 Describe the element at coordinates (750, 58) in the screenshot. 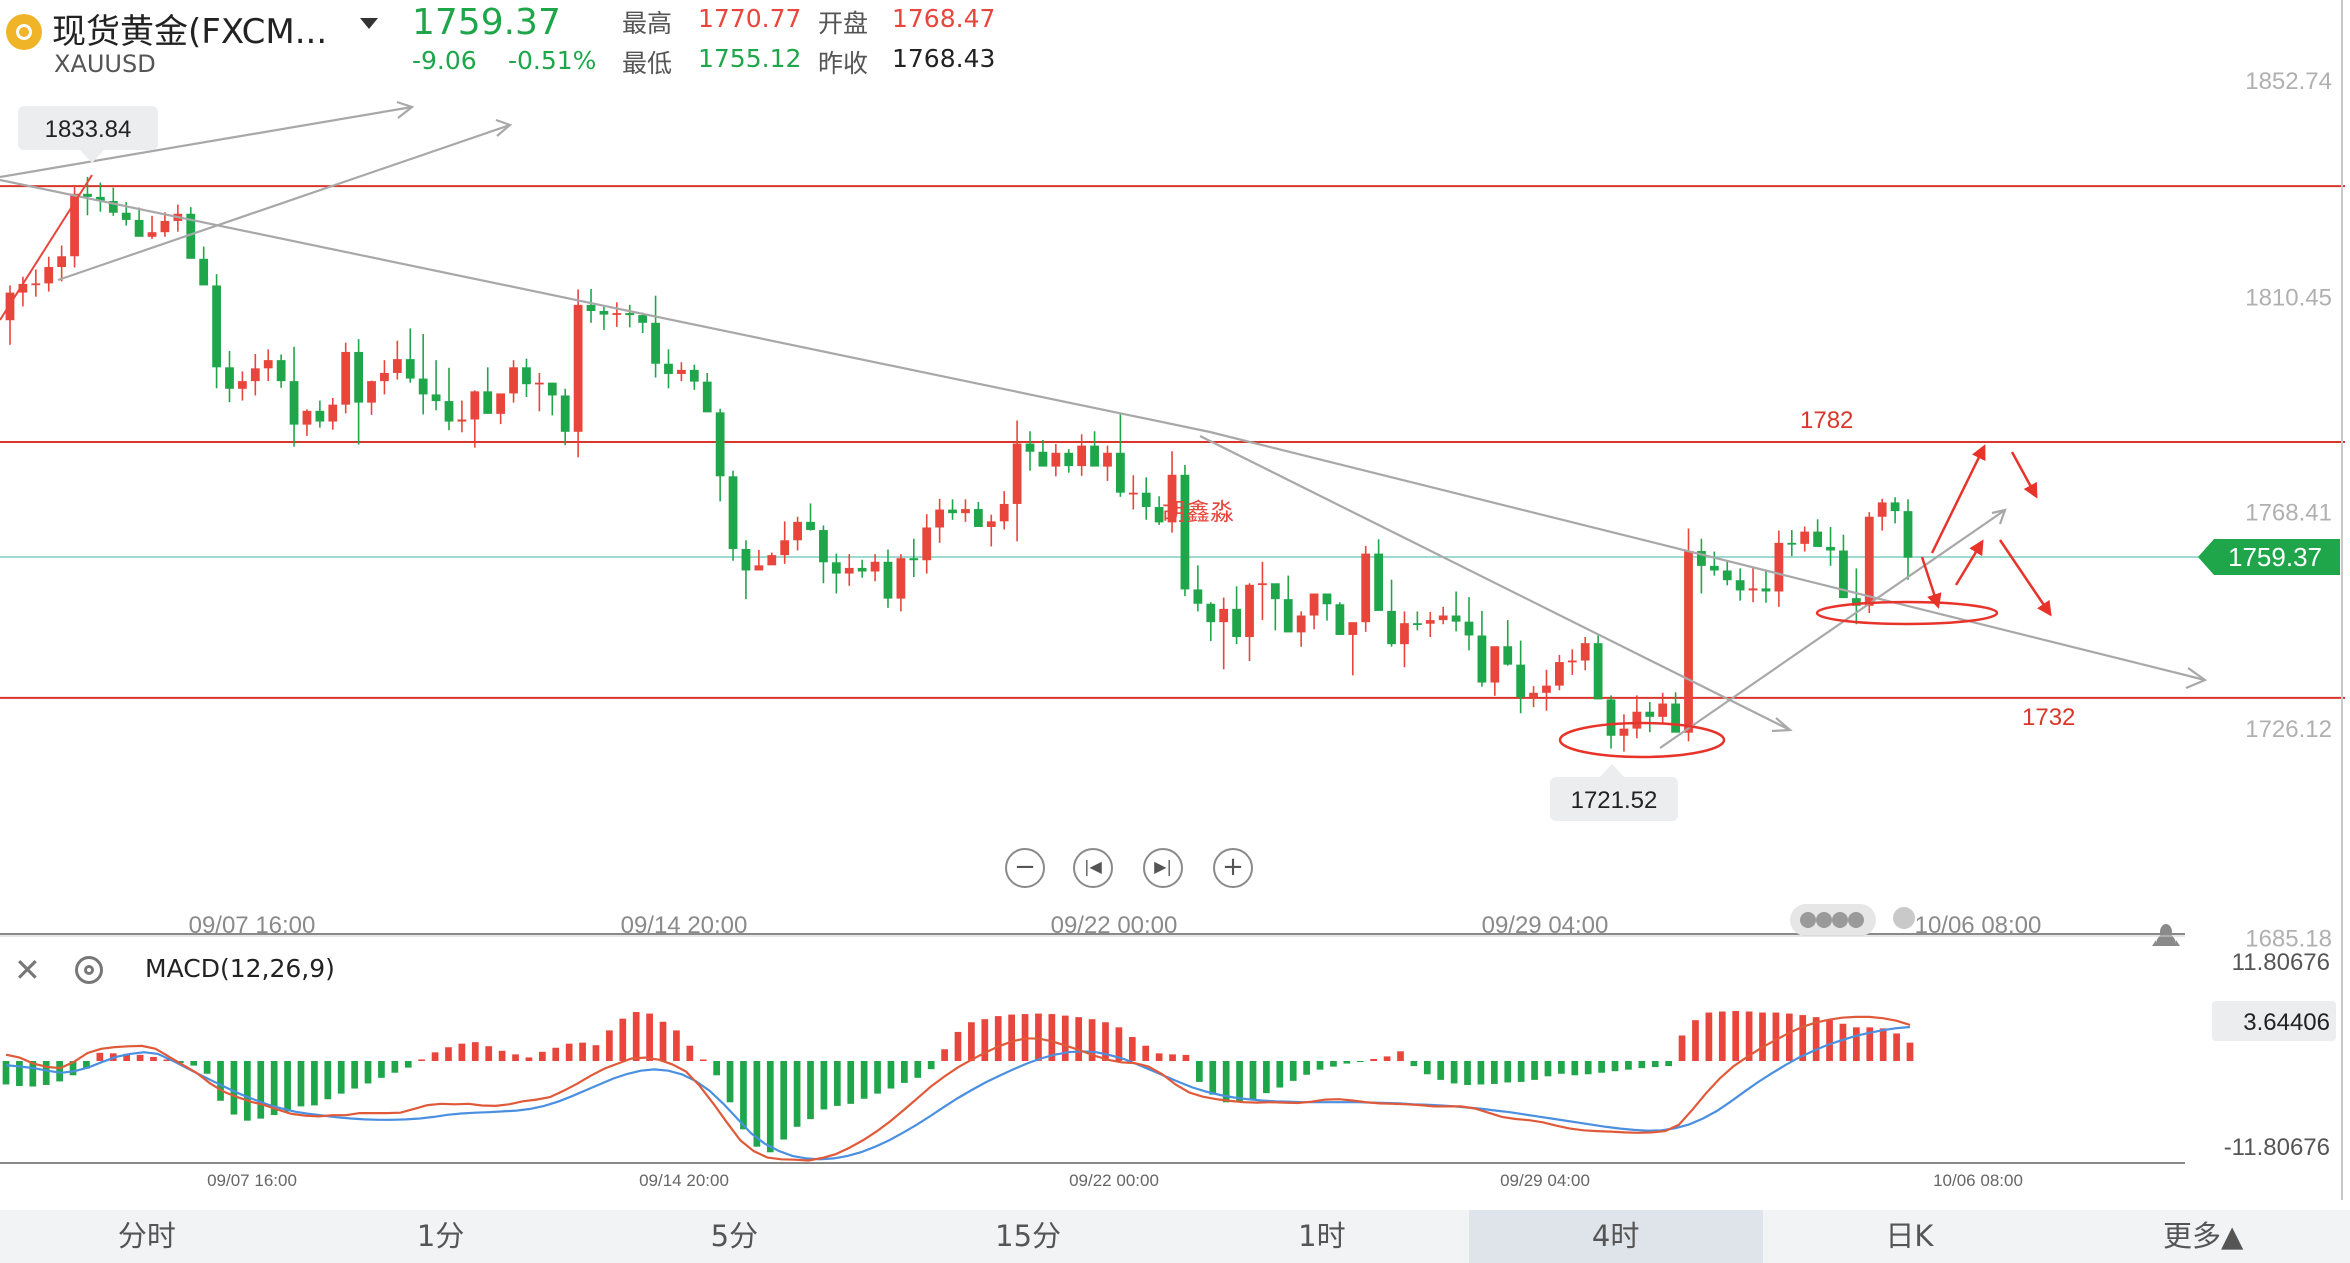

I see `low-value: 1755.12` at that location.